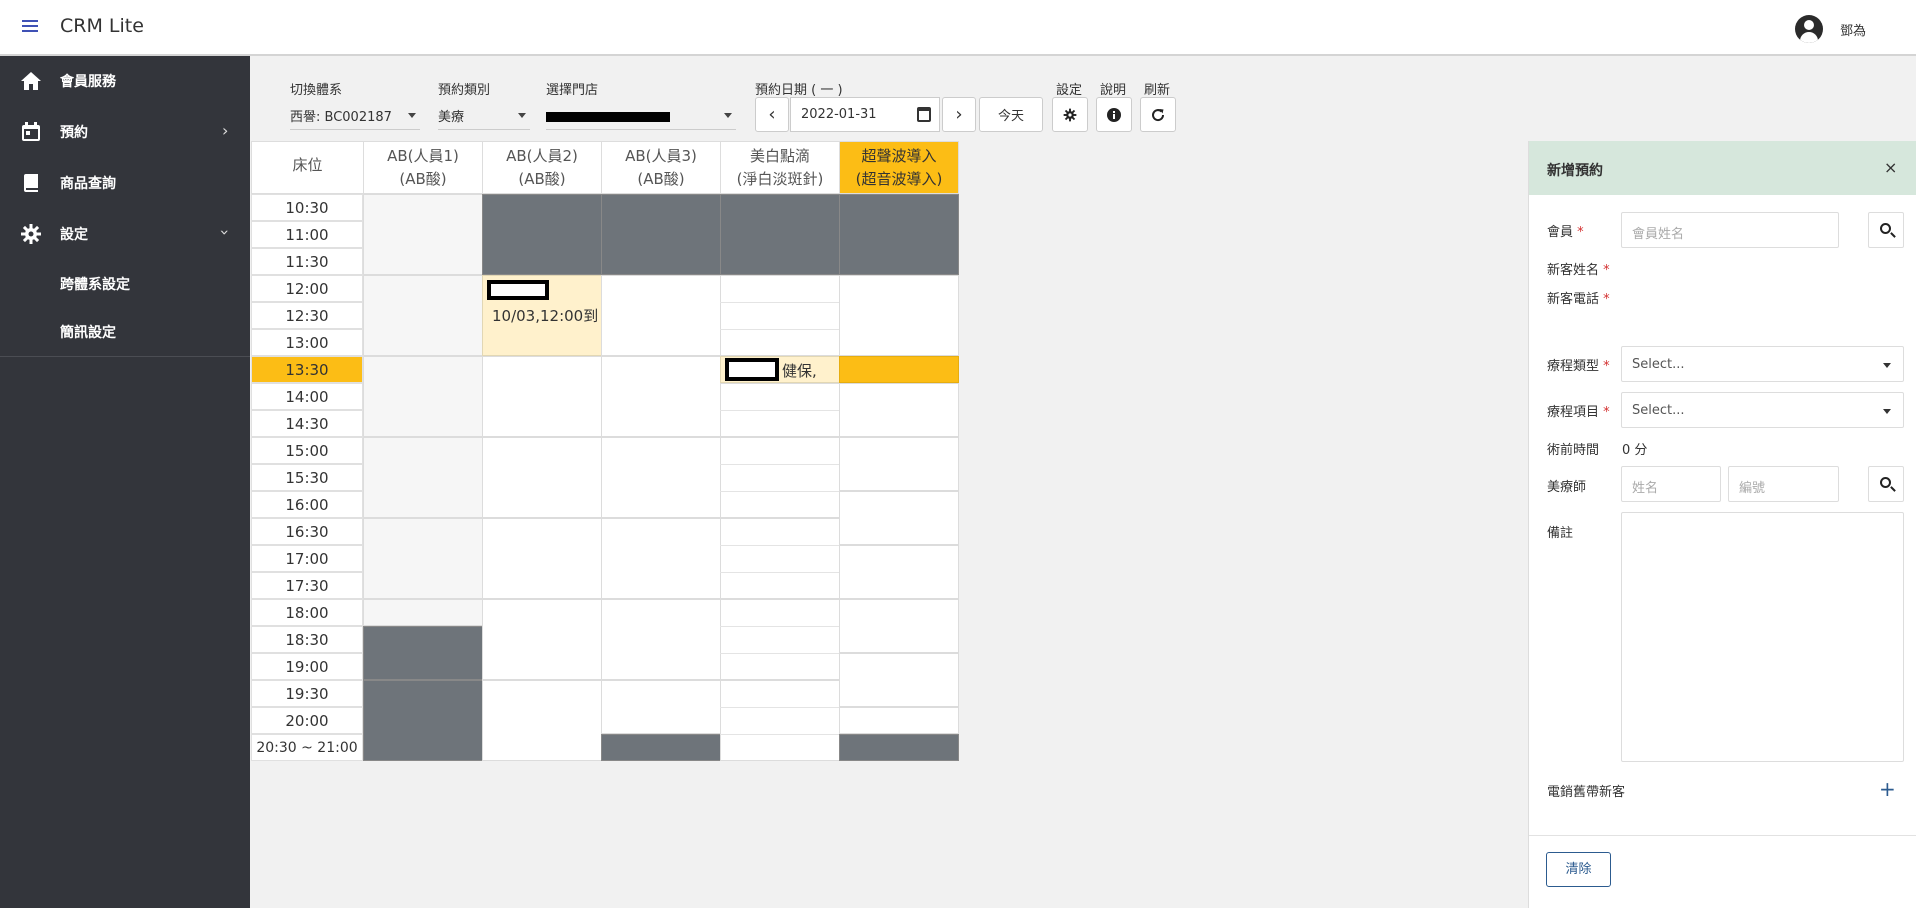 This screenshot has width=1916, height=908. I want to click on user-avatar-icon, so click(1809, 29).